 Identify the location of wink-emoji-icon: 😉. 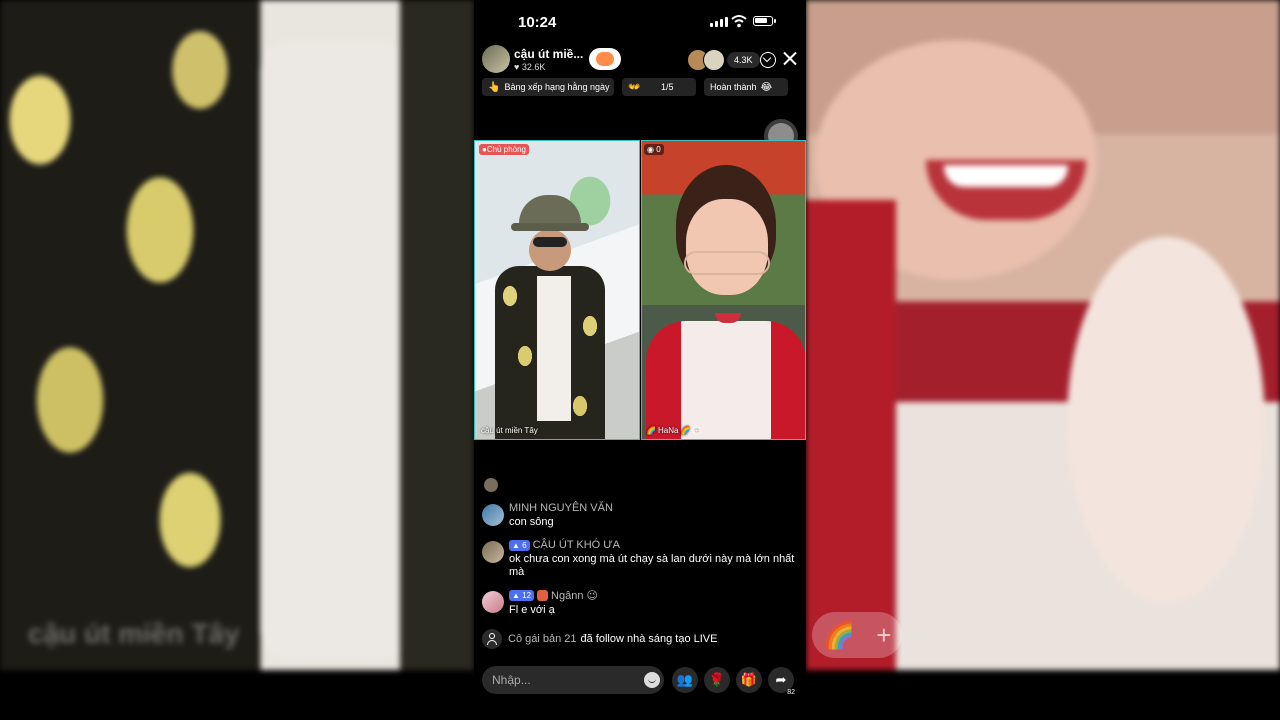
(592, 596).